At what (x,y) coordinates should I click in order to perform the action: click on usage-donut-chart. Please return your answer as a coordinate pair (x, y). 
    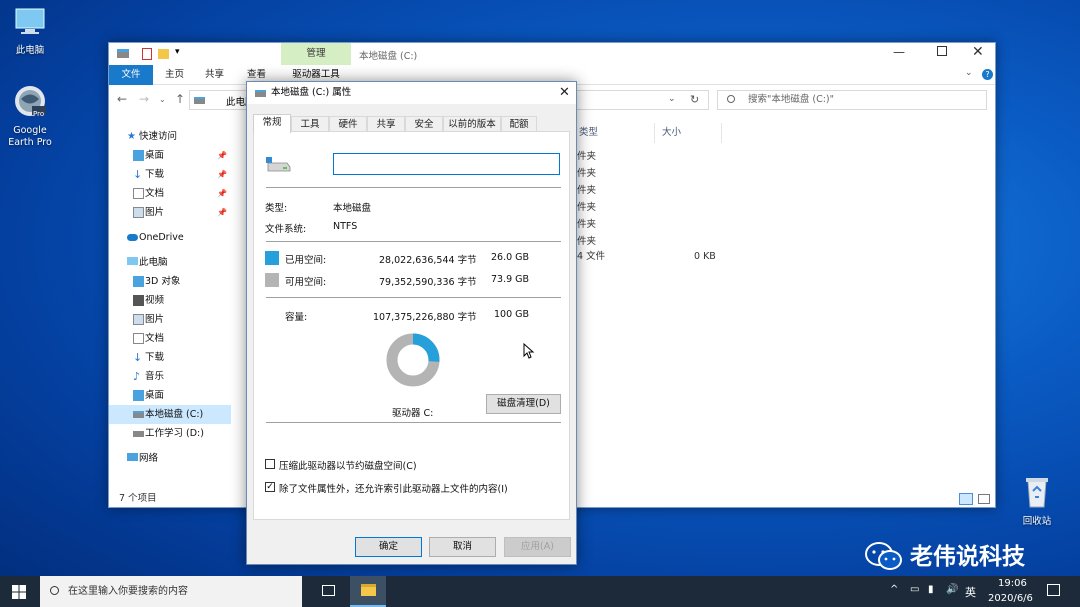
    Looking at the image, I should click on (413, 360).